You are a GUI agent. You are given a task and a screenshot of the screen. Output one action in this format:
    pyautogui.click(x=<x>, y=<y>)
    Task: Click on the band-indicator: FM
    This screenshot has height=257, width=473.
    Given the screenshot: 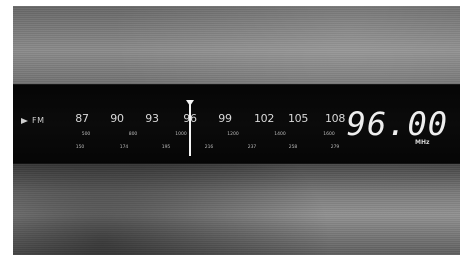 What is the action you would take?
    pyautogui.click(x=33, y=120)
    